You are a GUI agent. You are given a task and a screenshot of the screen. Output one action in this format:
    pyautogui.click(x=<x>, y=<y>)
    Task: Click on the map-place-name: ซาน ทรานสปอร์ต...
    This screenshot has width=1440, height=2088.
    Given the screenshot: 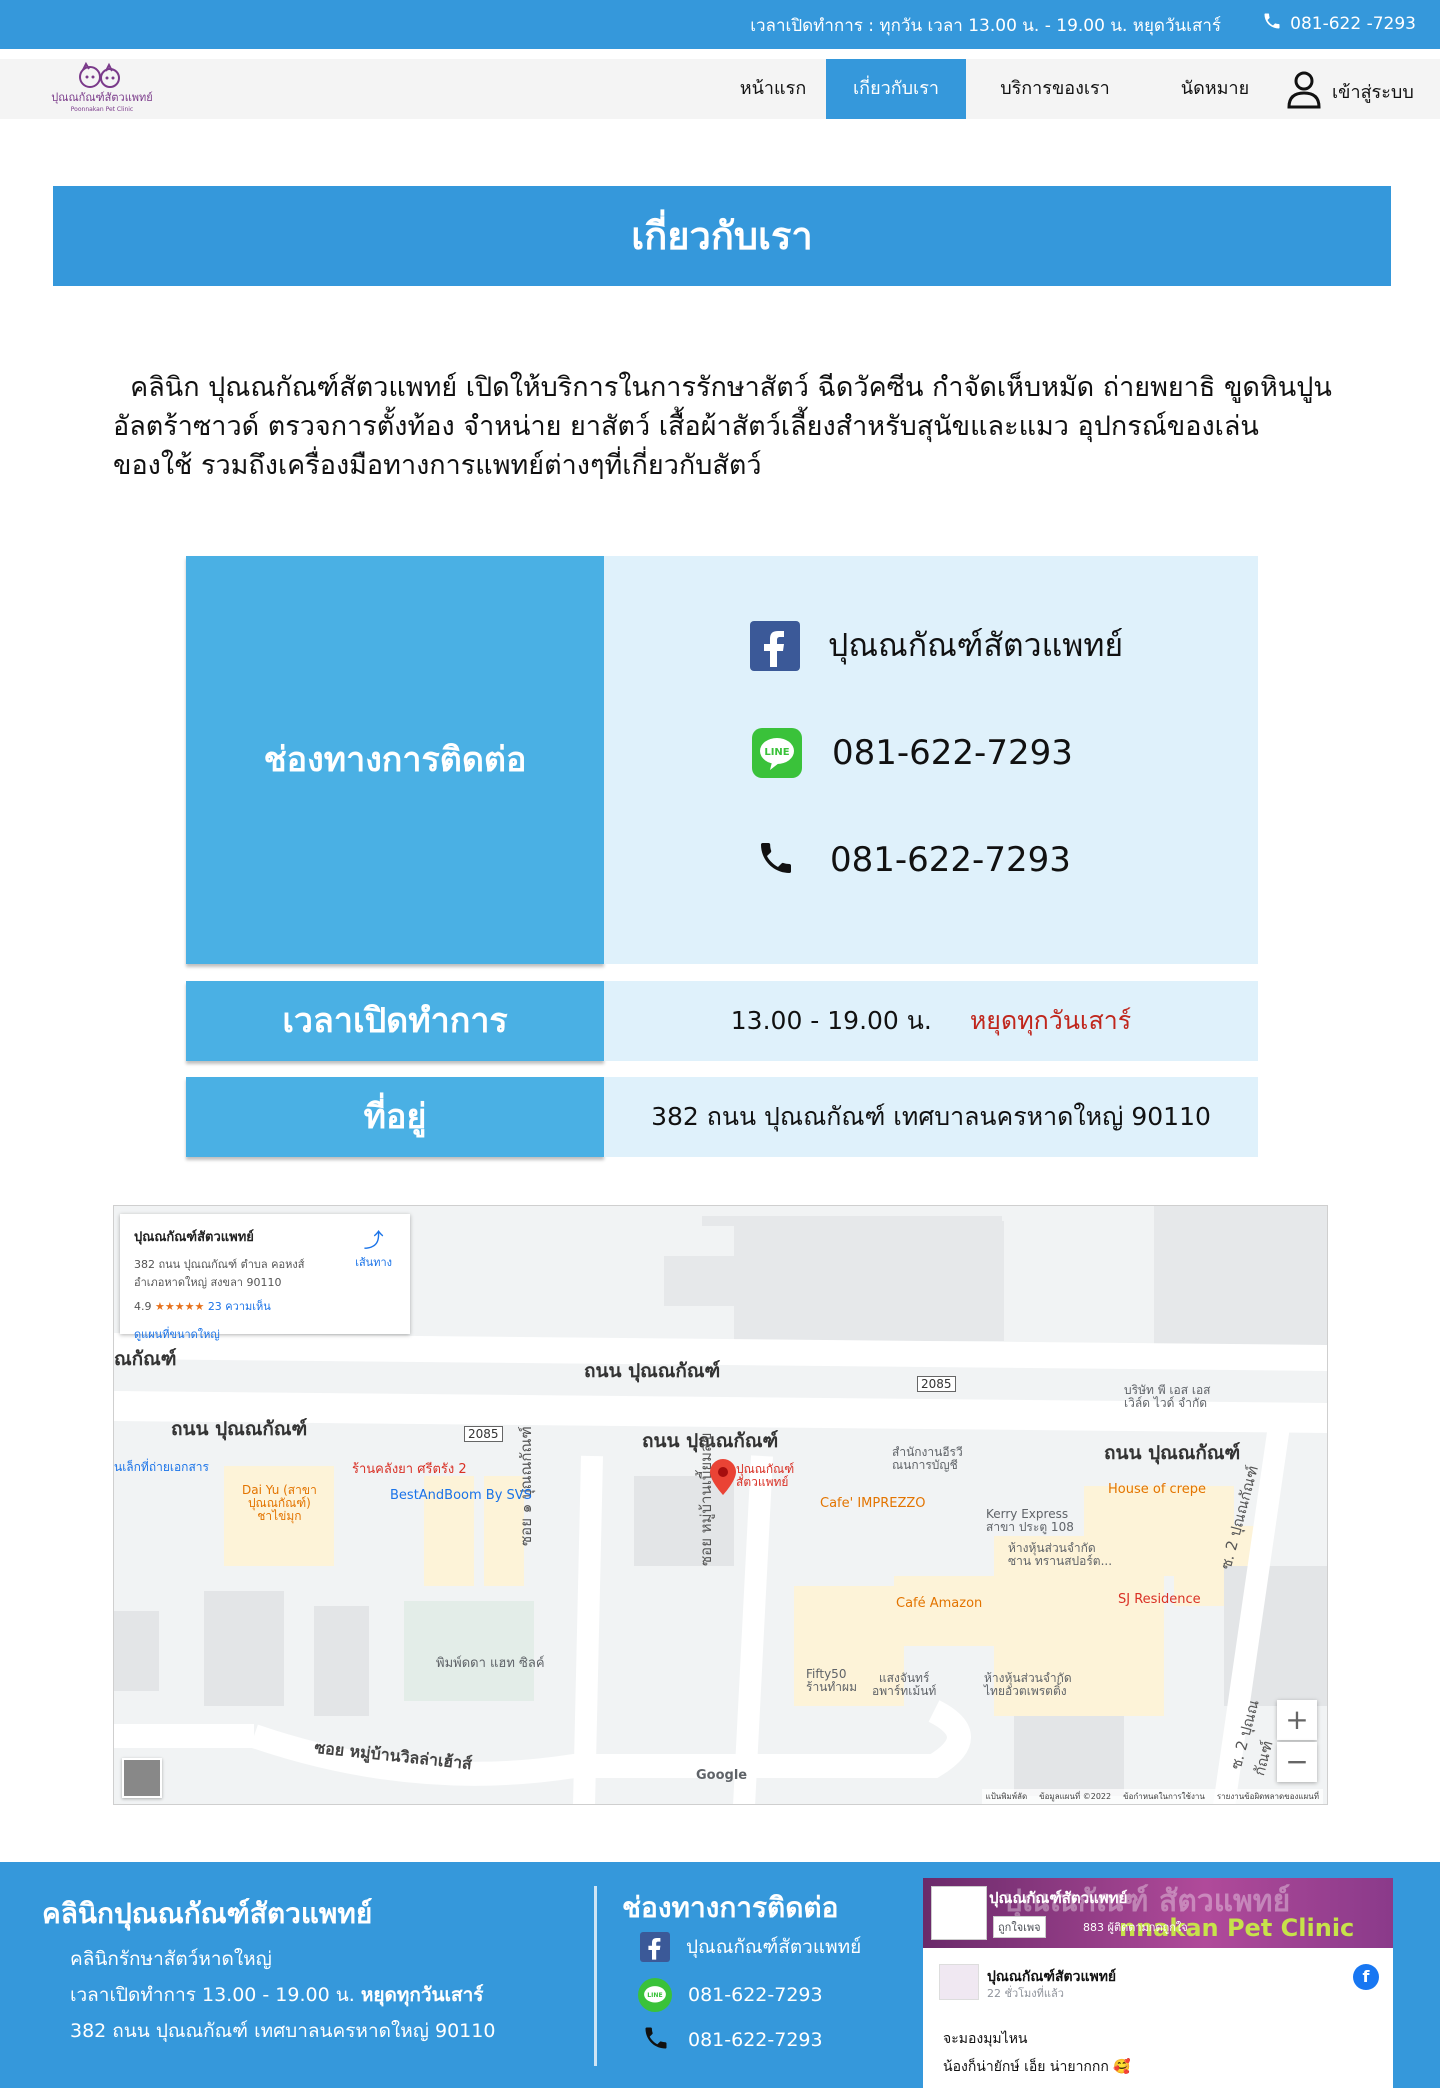 What is the action you would take?
    pyautogui.click(x=1060, y=1561)
    